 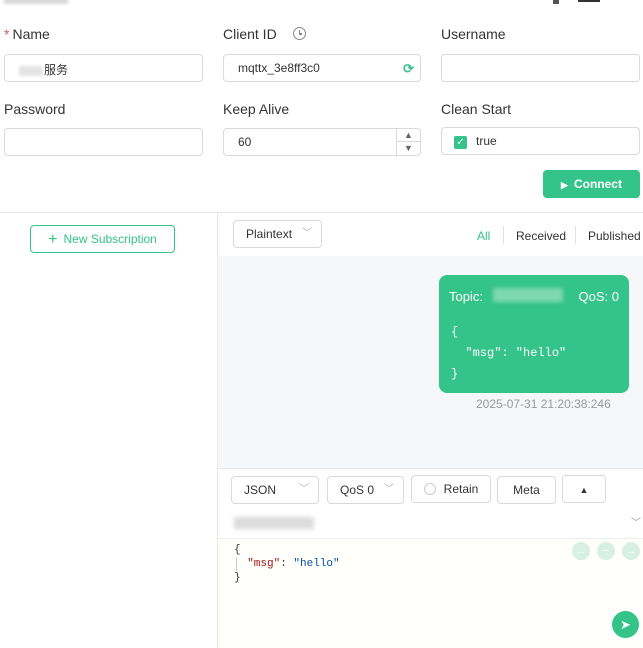 What do you see at coordinates (564, 185) in the screenshot?
I see `play-icon: ▶` at bounding box center [564, 185].